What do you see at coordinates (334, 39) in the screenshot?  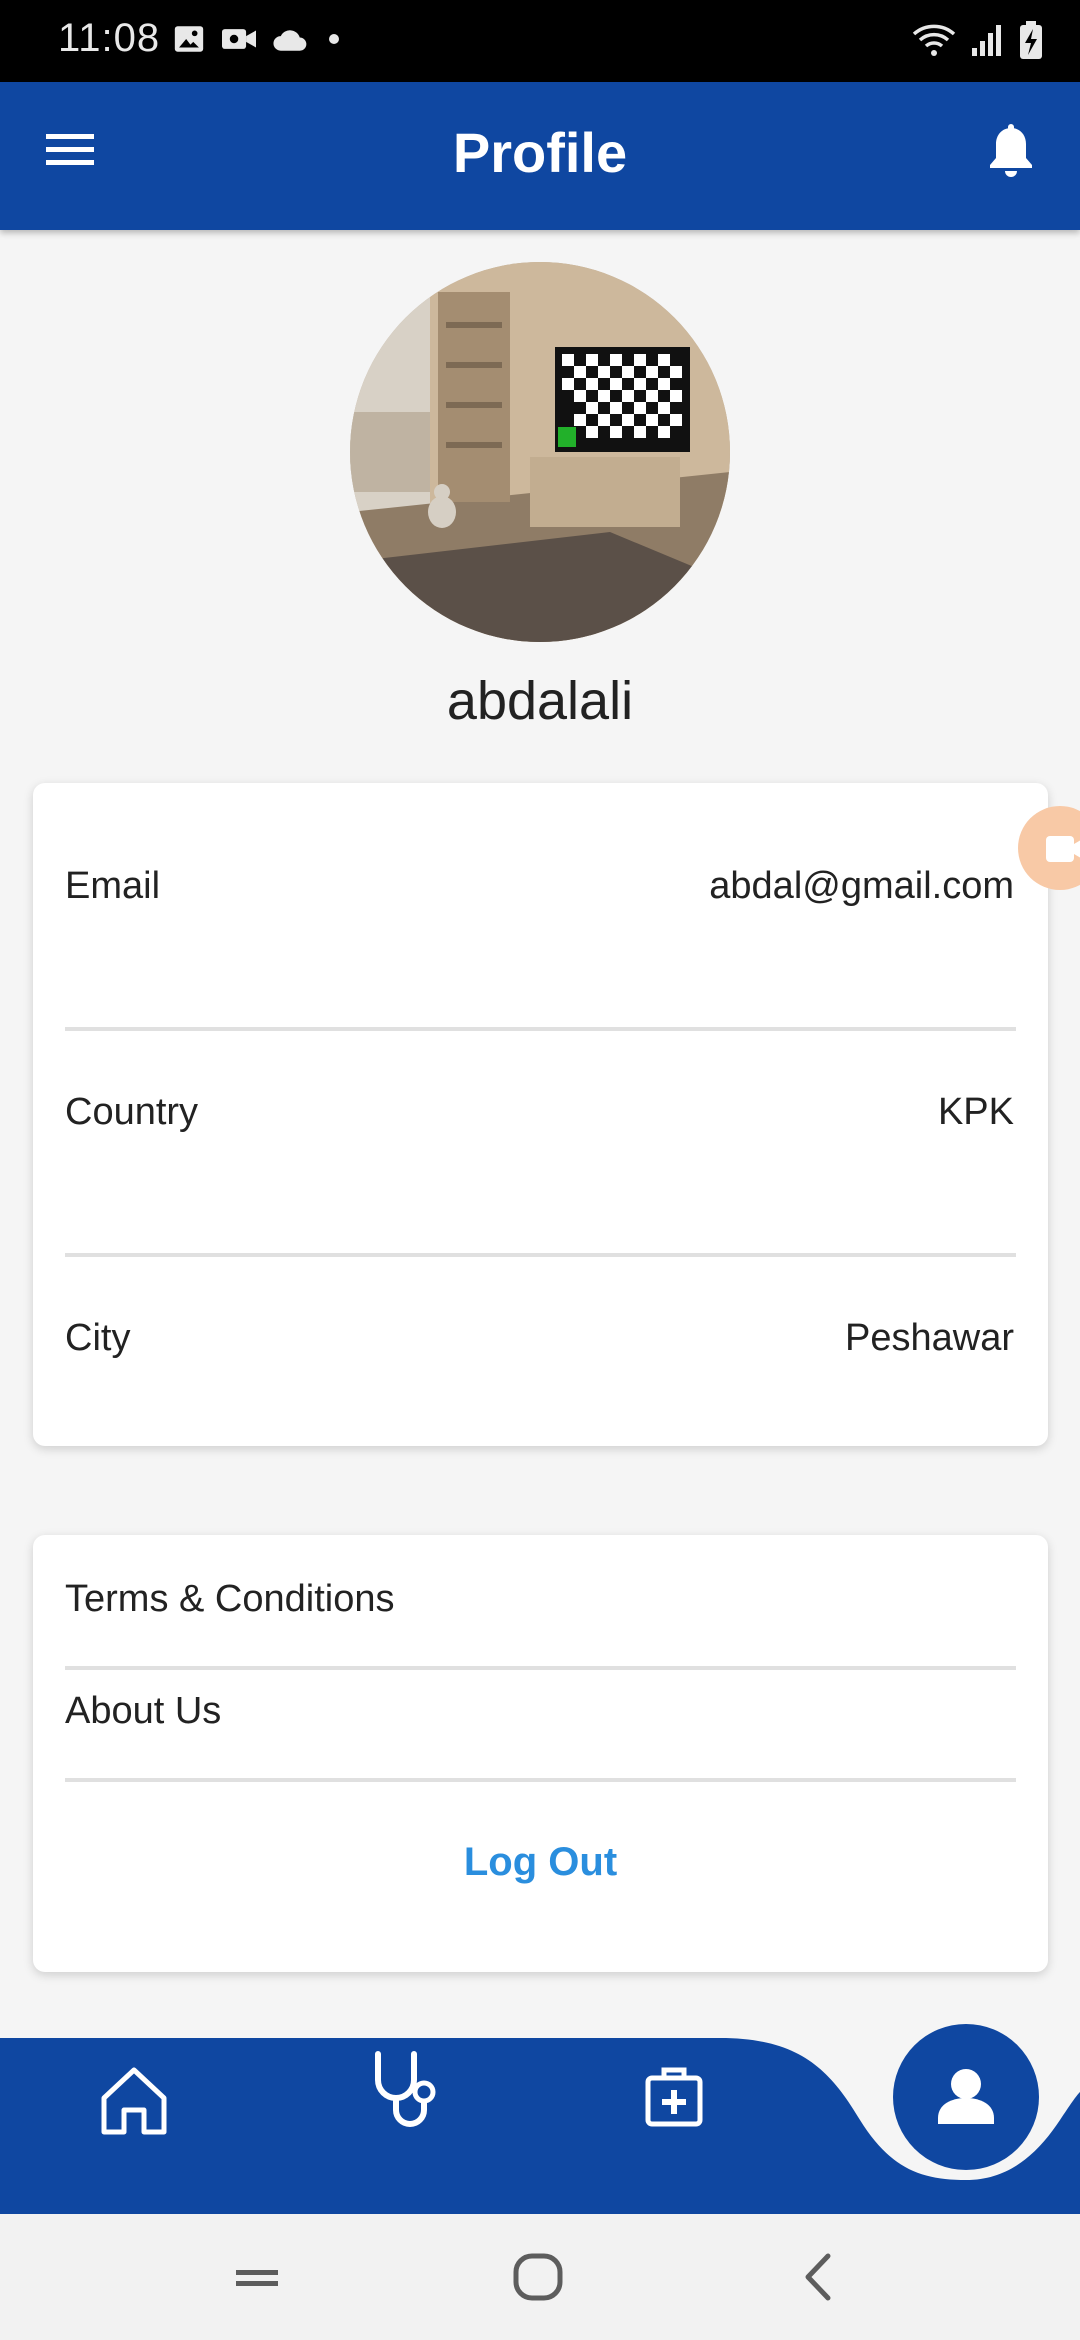 I see `dot-icon` at bounding box center [334, 39].